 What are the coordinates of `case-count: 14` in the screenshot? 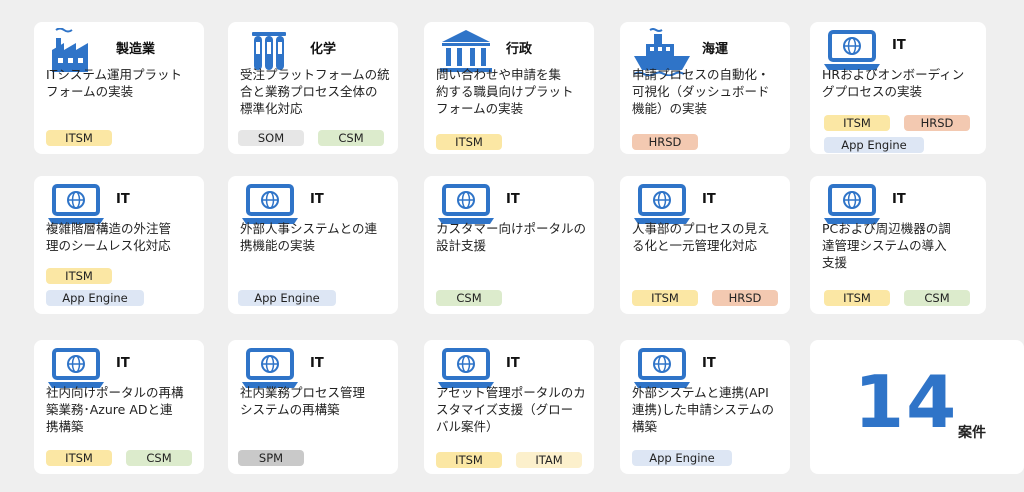 It's located at (906, 402).